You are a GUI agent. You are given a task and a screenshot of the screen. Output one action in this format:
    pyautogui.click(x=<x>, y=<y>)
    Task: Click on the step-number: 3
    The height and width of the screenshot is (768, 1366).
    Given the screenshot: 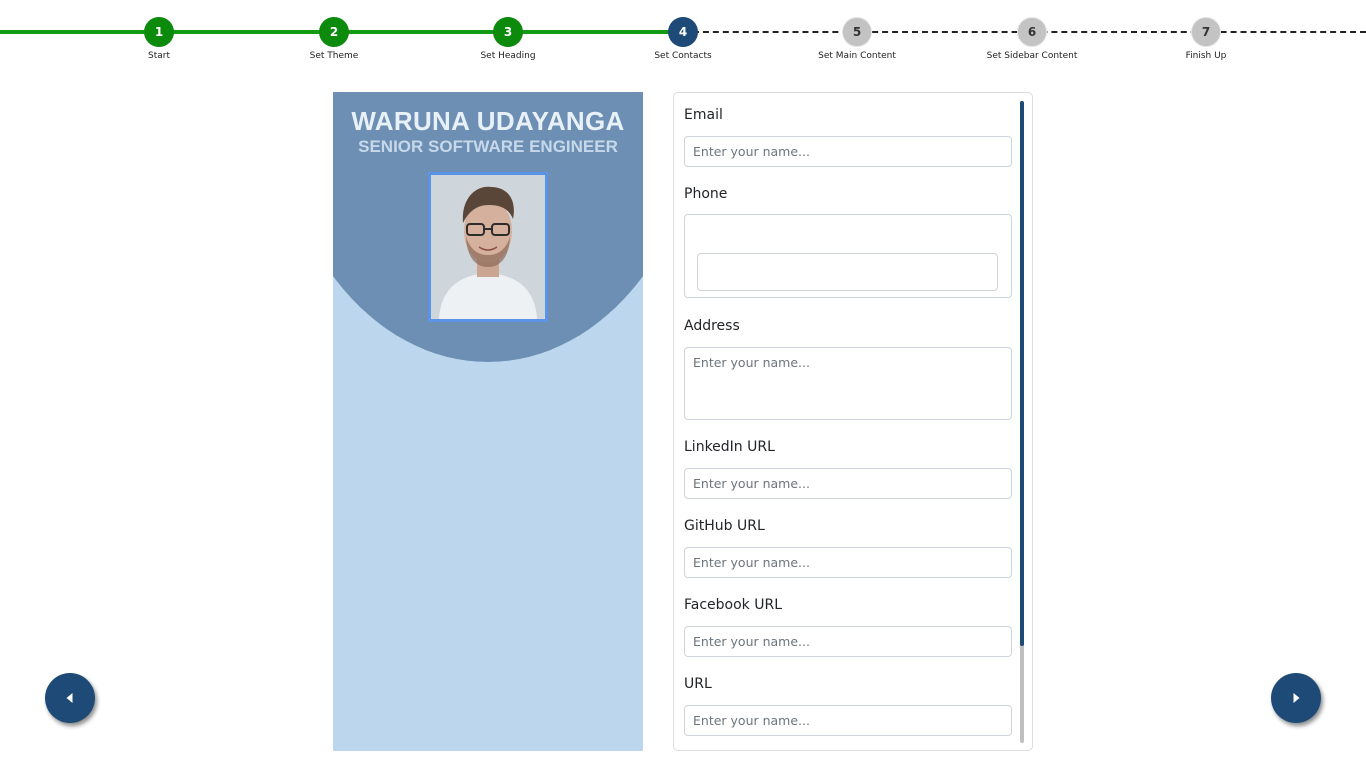 What is the action you would take?
    pyautogui.click(x=508, y=32)
    